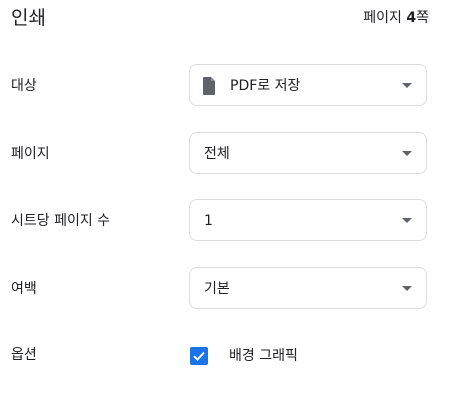 The width and height of the screenshot is (457, 408). Describe the element at coordinates (208, 221) in the screenshot. I see `pages-per-sheet-value: 1` at that location.